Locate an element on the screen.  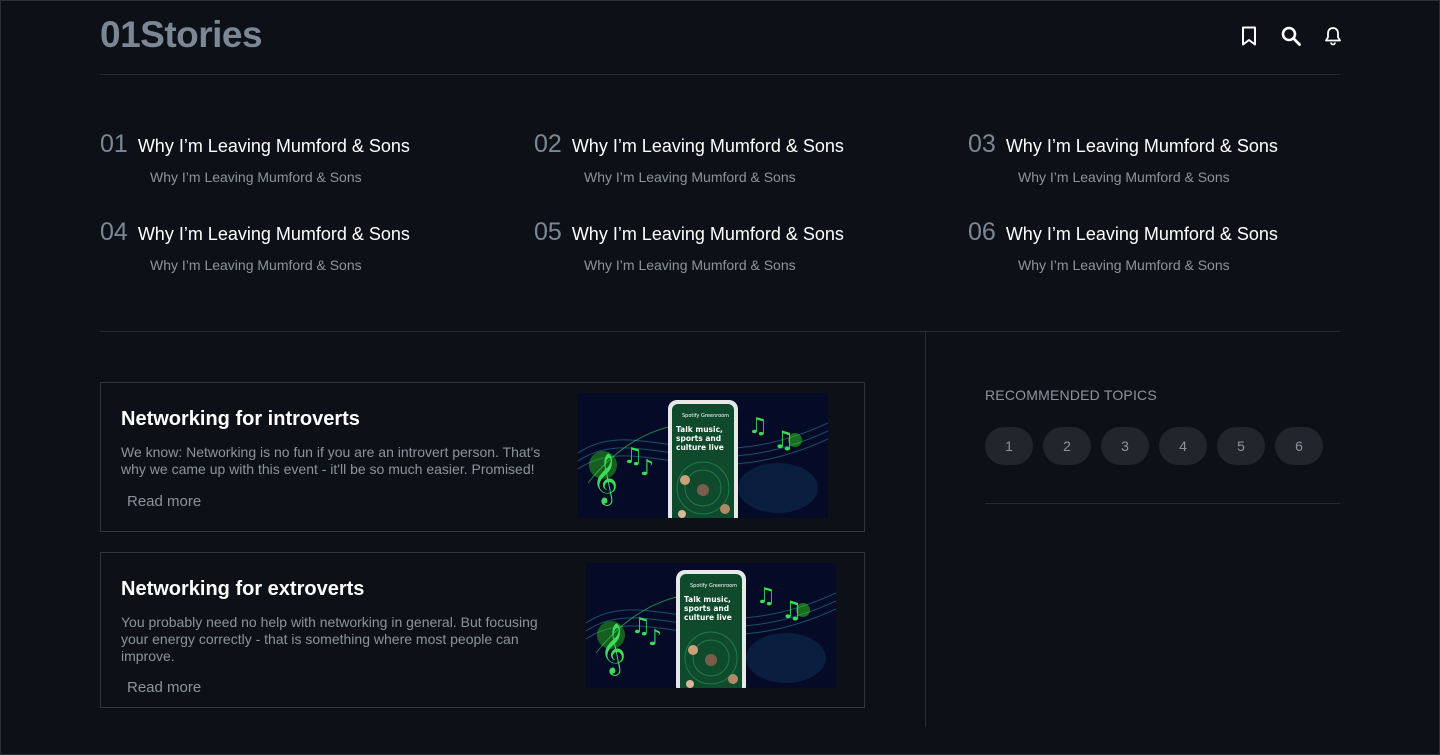
search-icon is located at coordinates (1291, 36).